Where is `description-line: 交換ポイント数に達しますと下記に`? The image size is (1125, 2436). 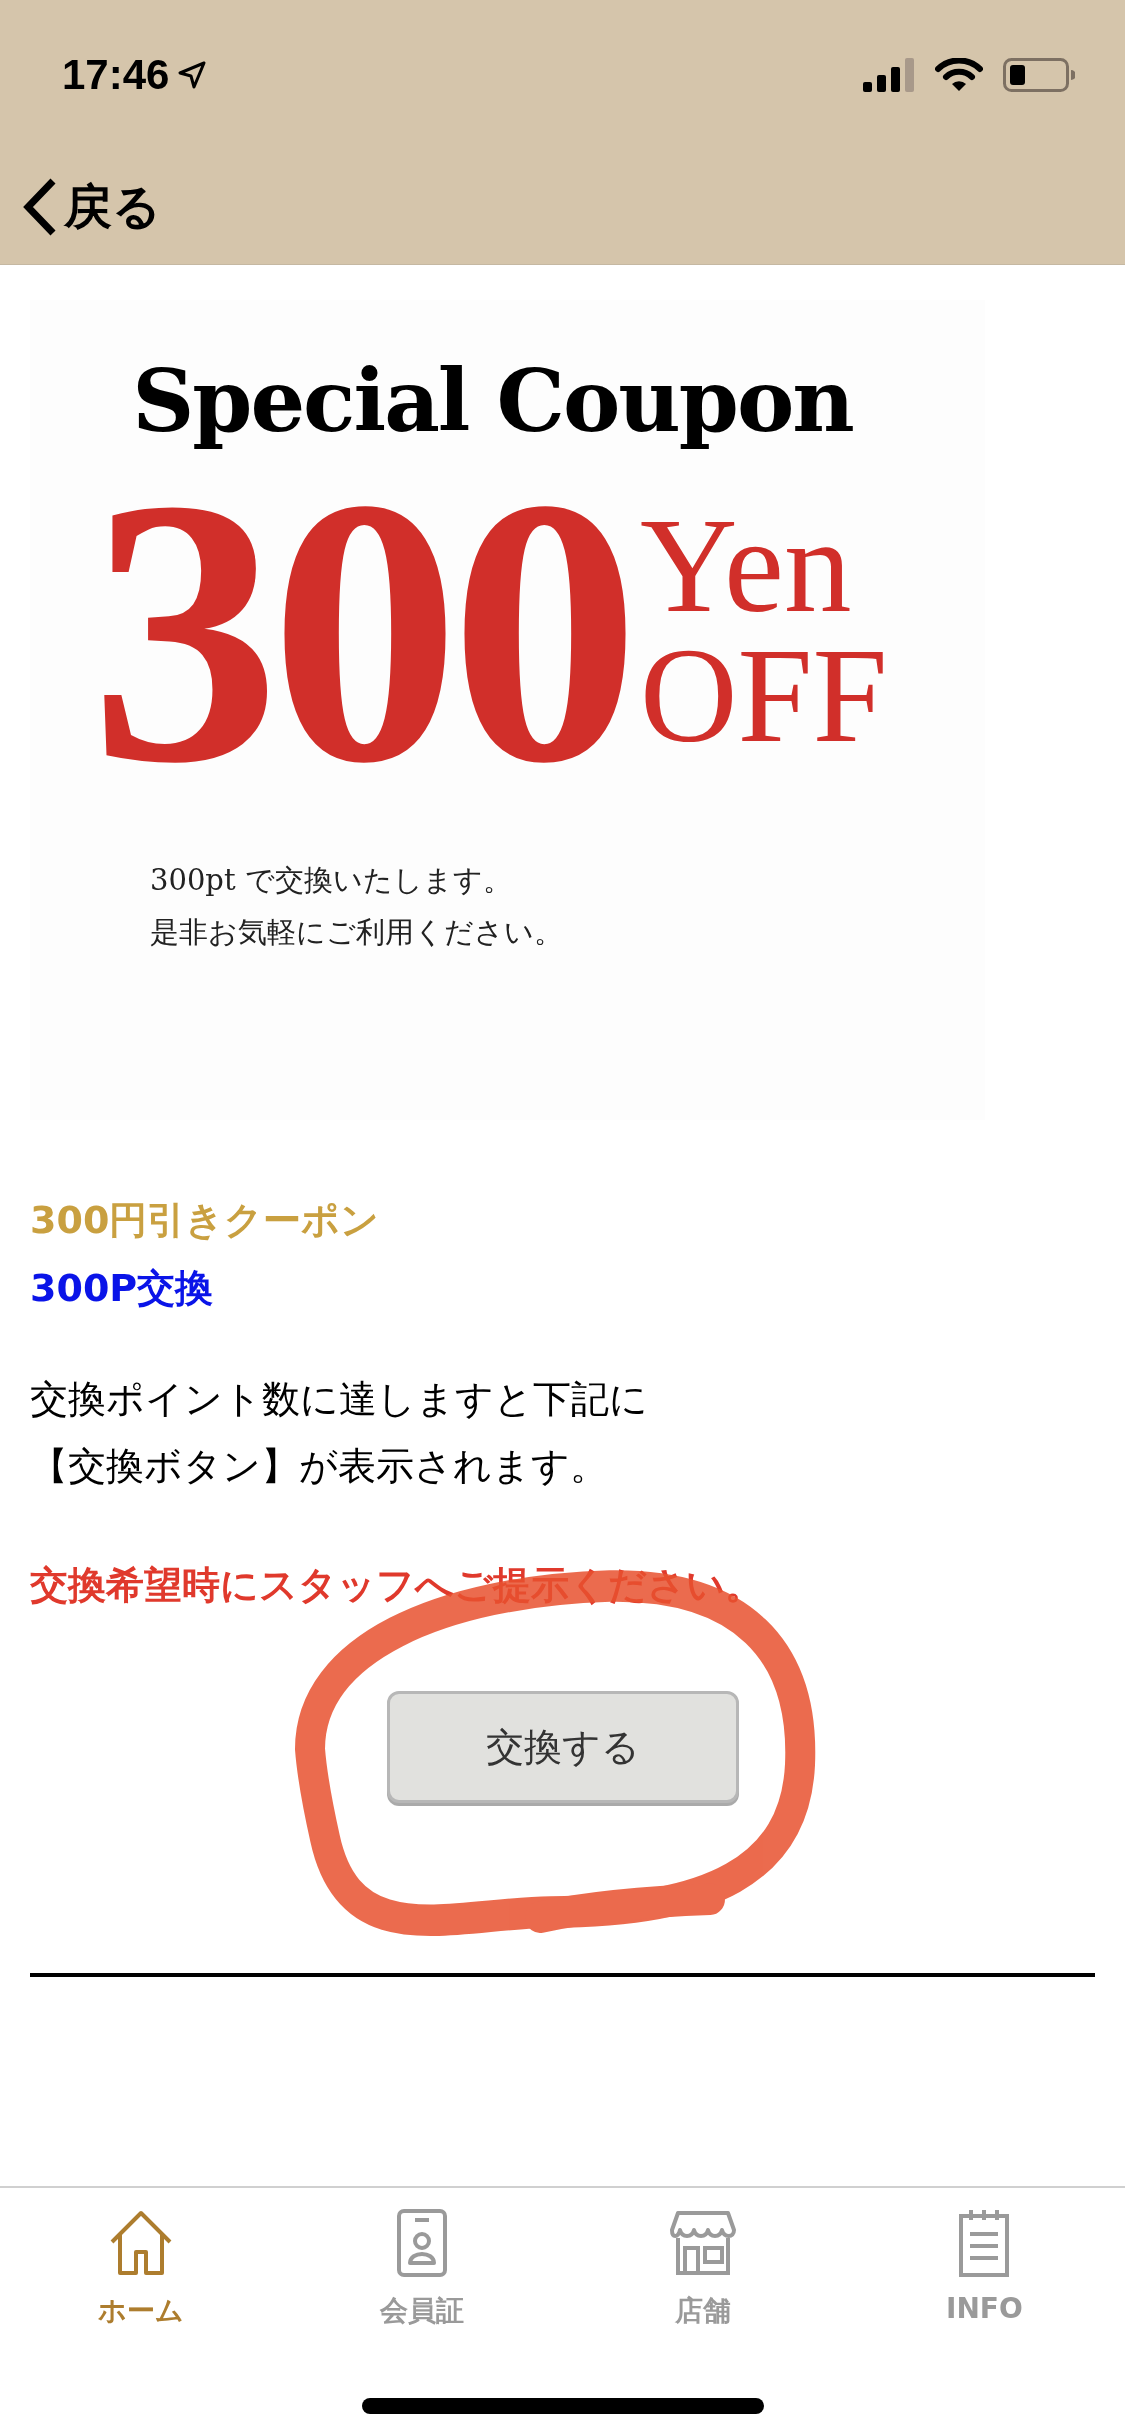
description-line: 交換ポイント数に達しますと下記に is located at coordinates (339, 1399).